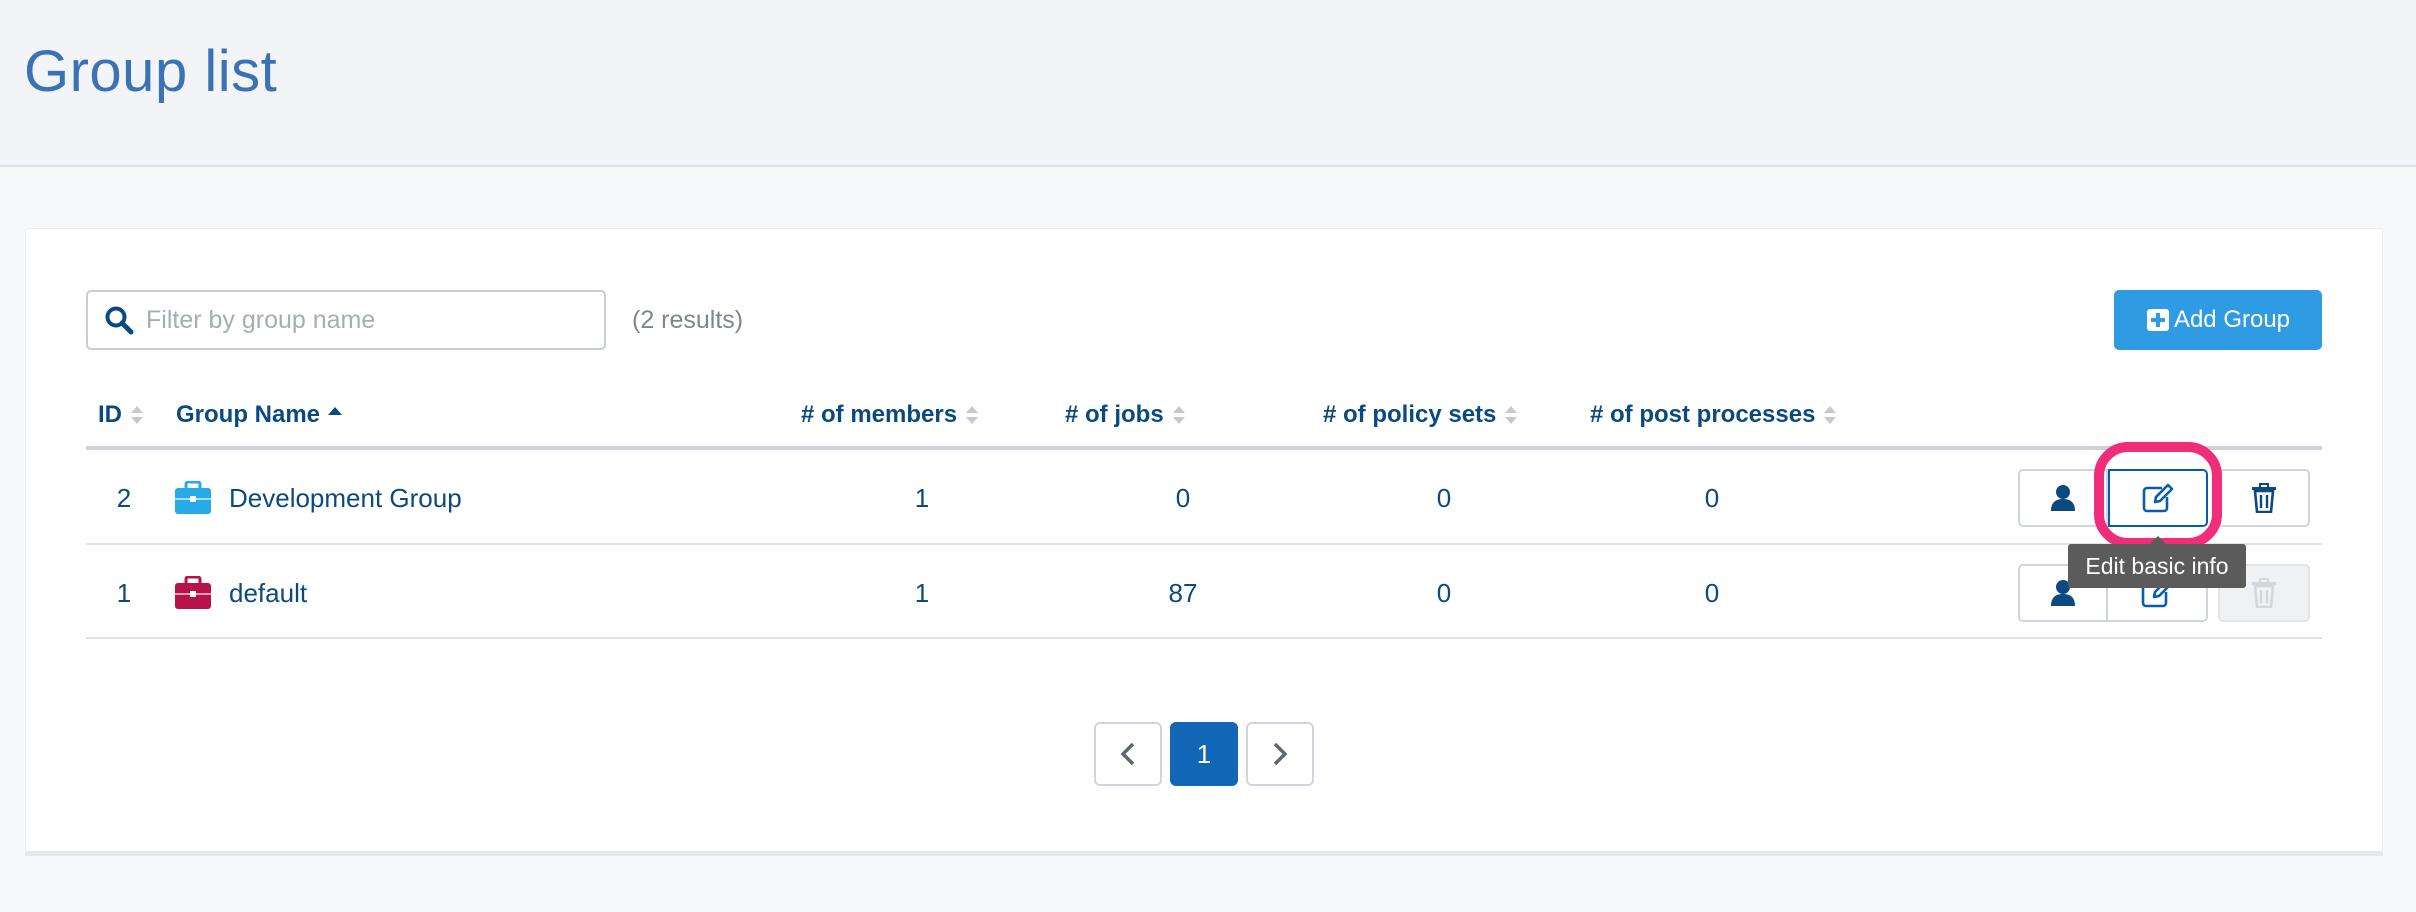 This screenshot has height=912, width=2416. Describe the element at coordinates (1703, 414) in the screenshot. I see `column-label: # of post processes` at that location.